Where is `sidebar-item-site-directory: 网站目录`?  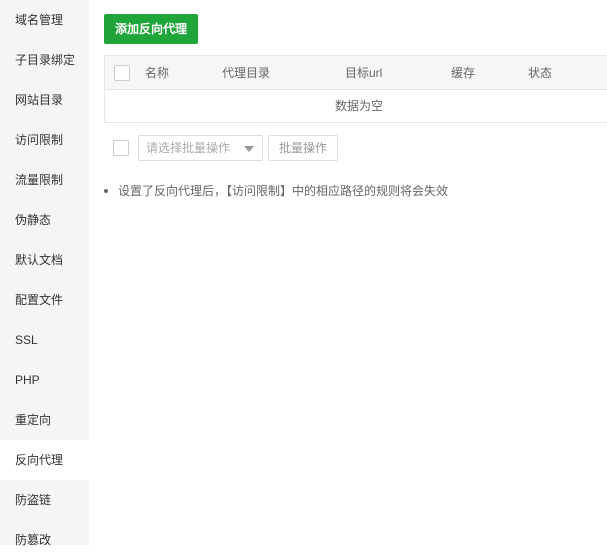 sidebar-item-site-directory: 网站目录 is located at coordinates (44, 100).